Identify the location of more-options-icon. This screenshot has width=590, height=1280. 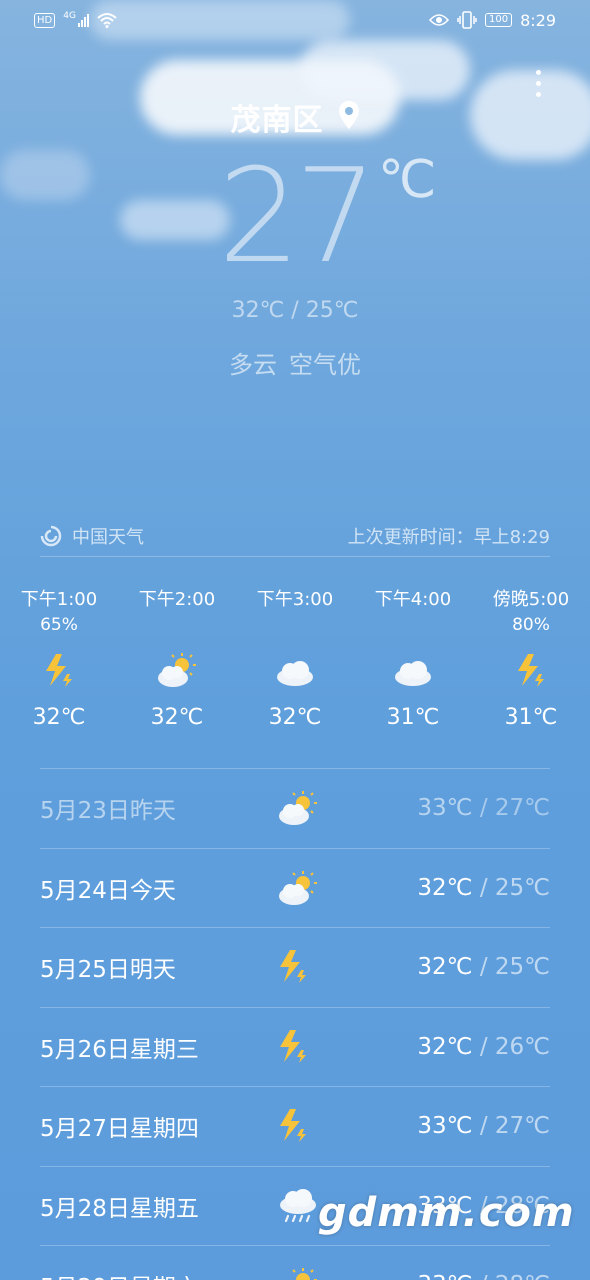
(538, 83).